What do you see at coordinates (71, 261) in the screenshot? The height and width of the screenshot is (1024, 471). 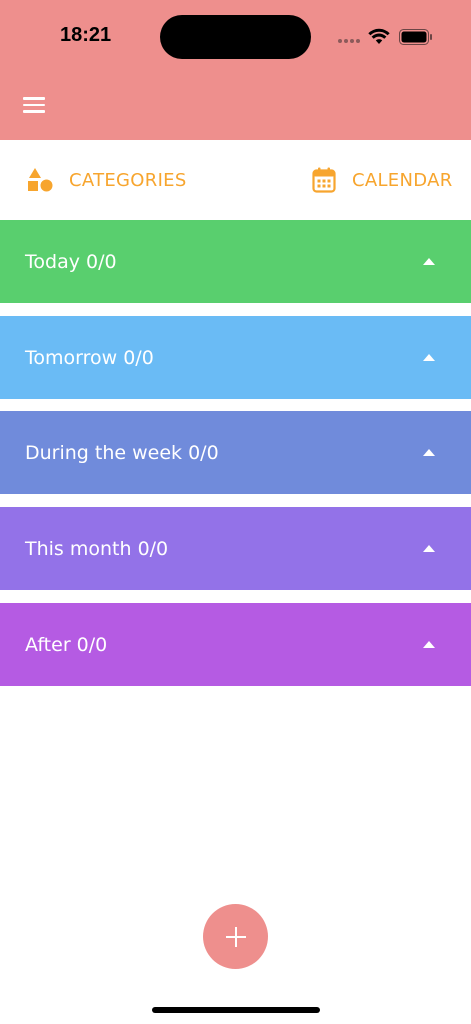 I see `section-title: Today 0/0` at bounding box center [71, 261].